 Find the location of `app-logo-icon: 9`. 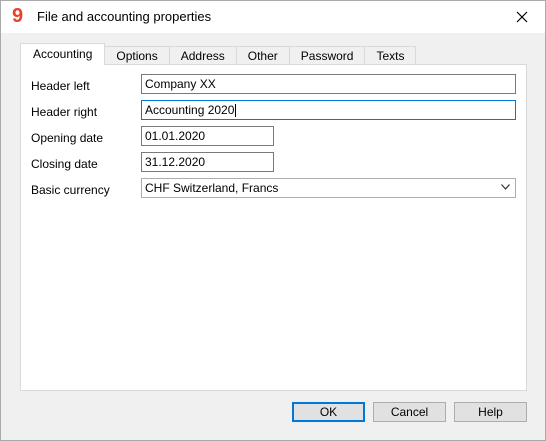

app-logo-icon: 9 is located at coordinates (20, 15).